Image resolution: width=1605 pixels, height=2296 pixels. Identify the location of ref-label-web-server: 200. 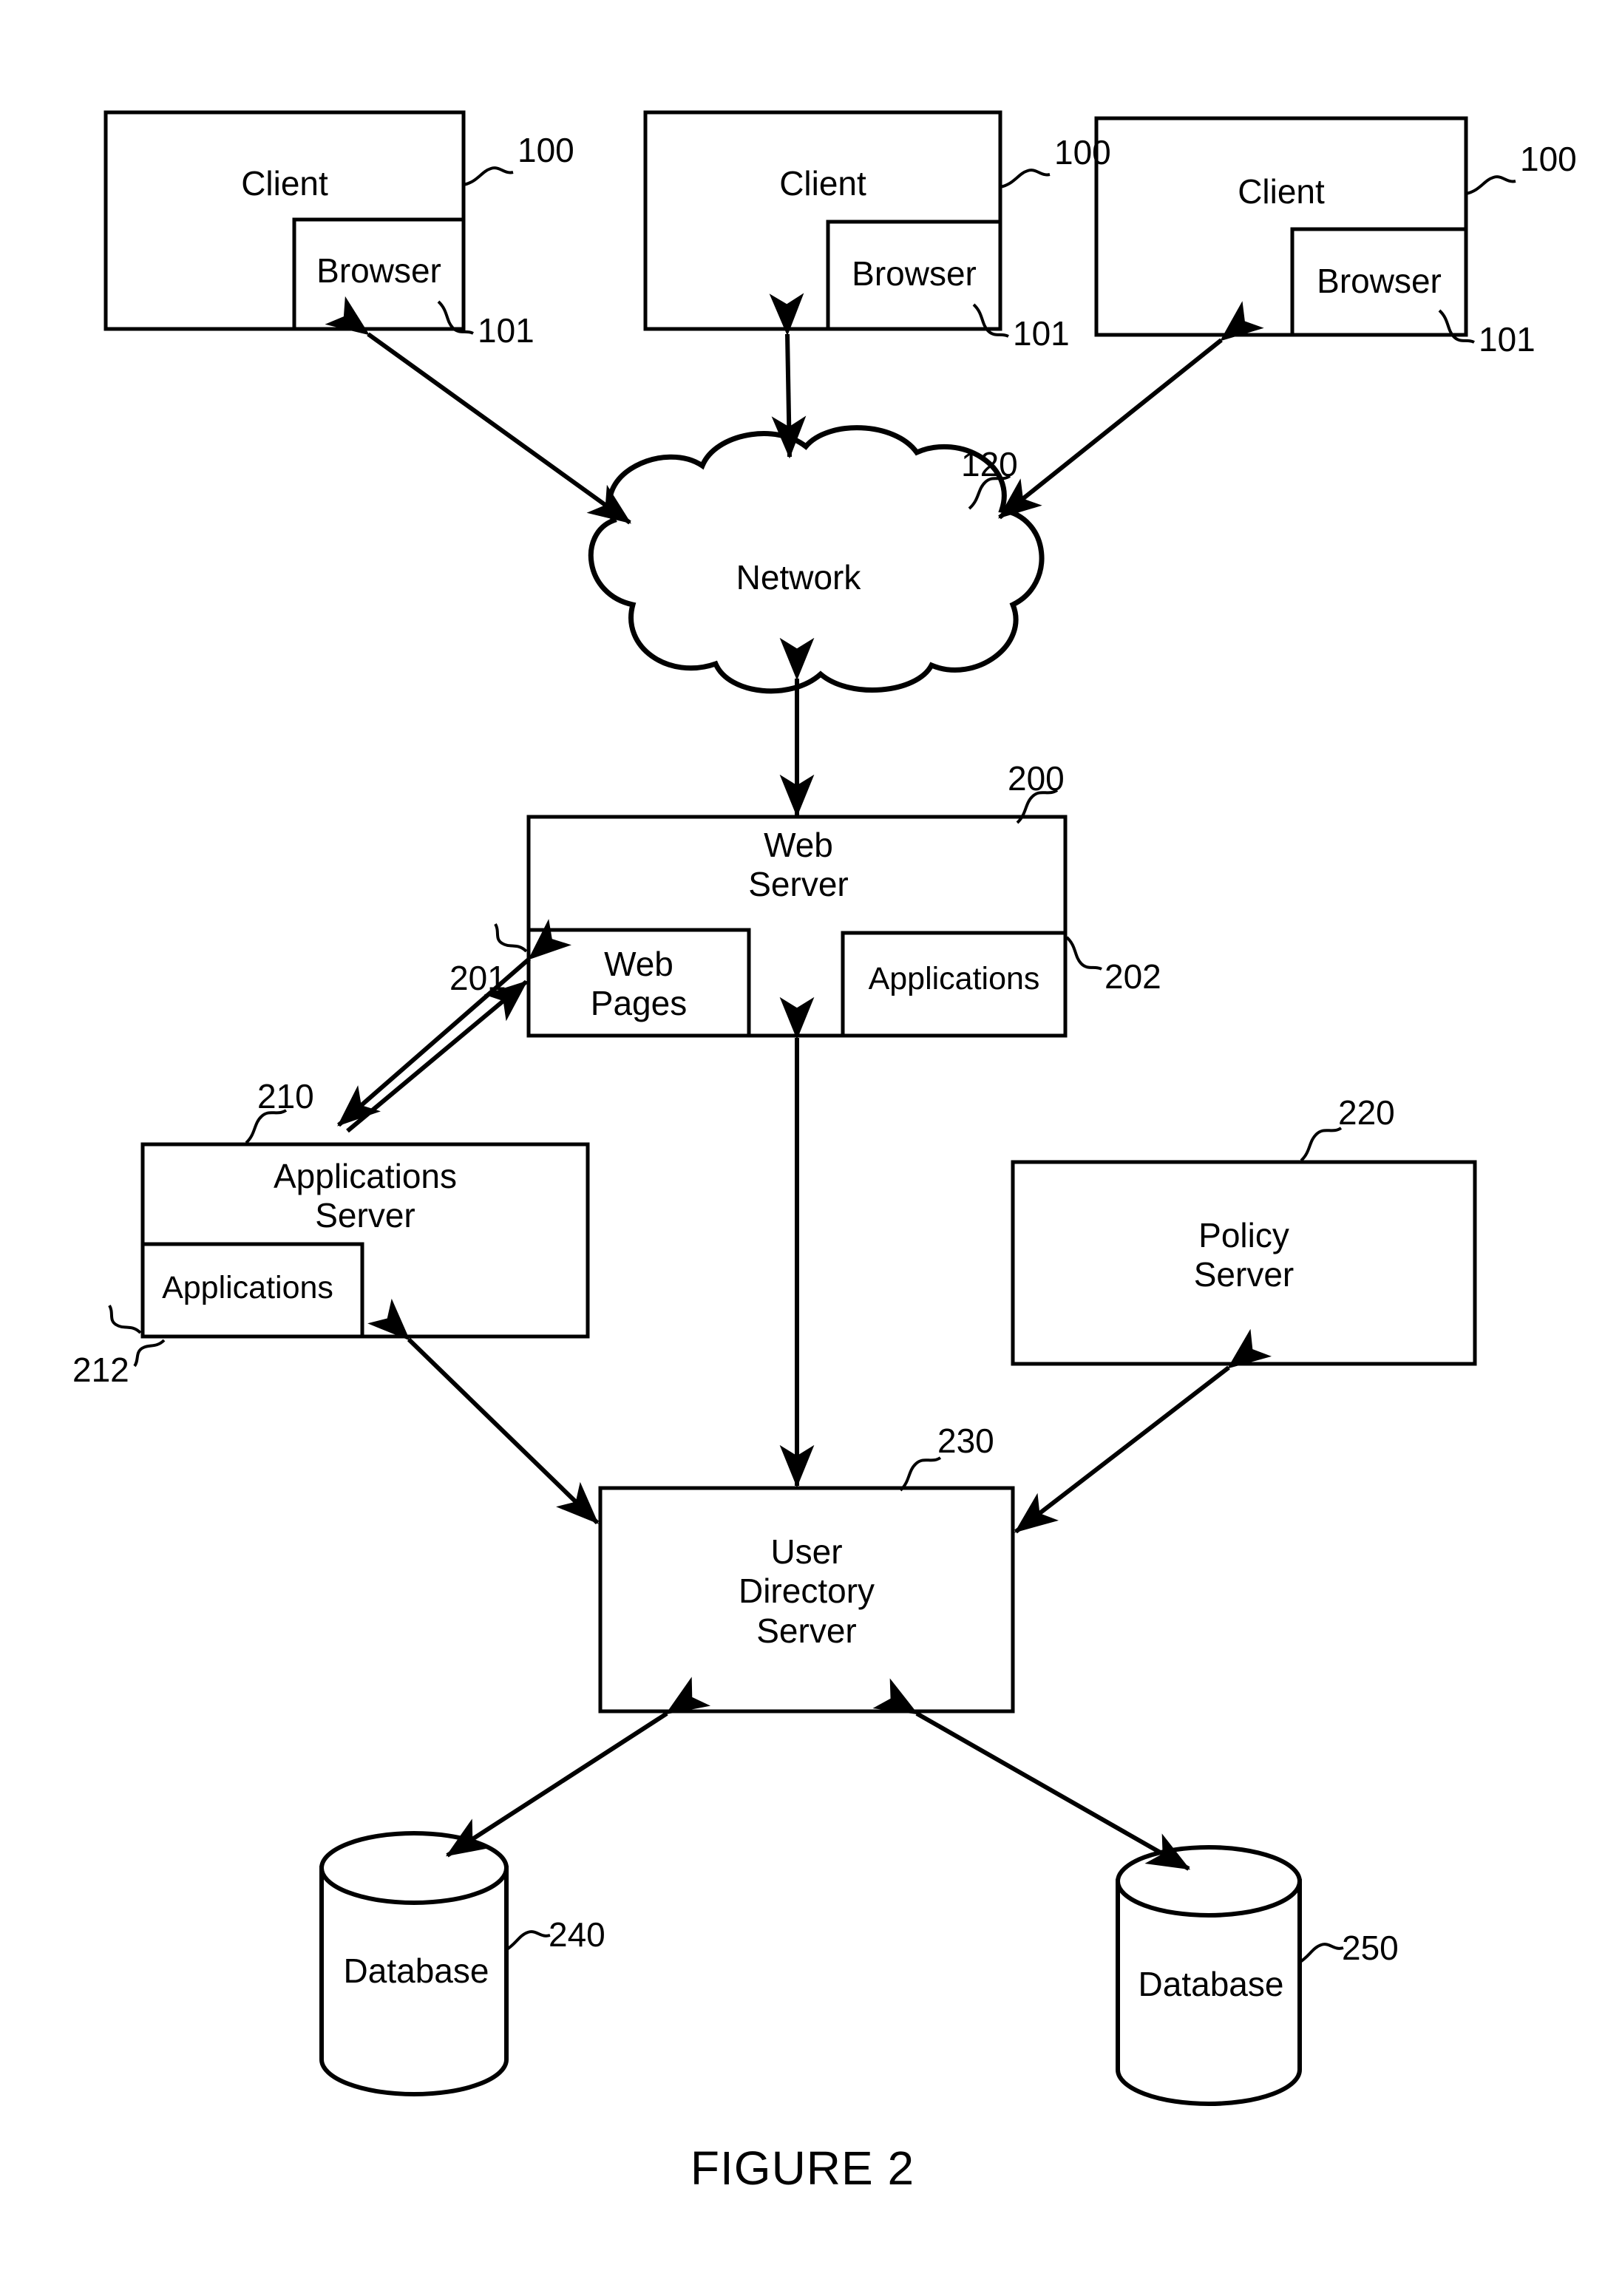
(1037, 779).